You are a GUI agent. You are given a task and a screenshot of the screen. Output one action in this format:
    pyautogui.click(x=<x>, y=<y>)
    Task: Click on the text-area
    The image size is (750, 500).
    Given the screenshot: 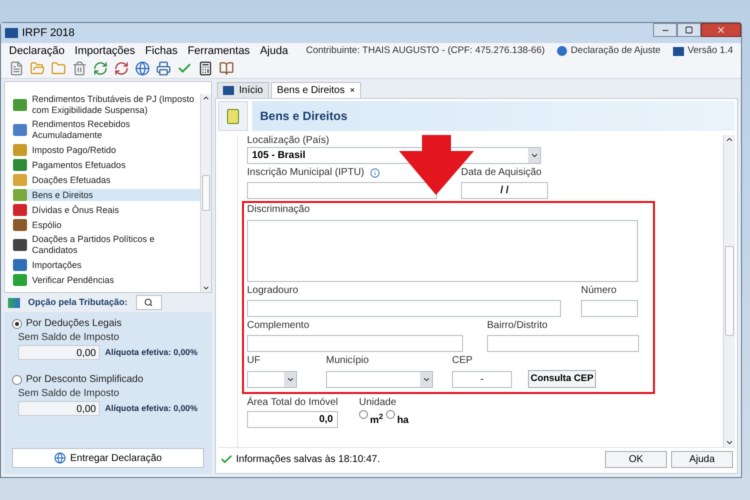 What is the action you would take?
    pyautogui.click(x=442, y=251)
    